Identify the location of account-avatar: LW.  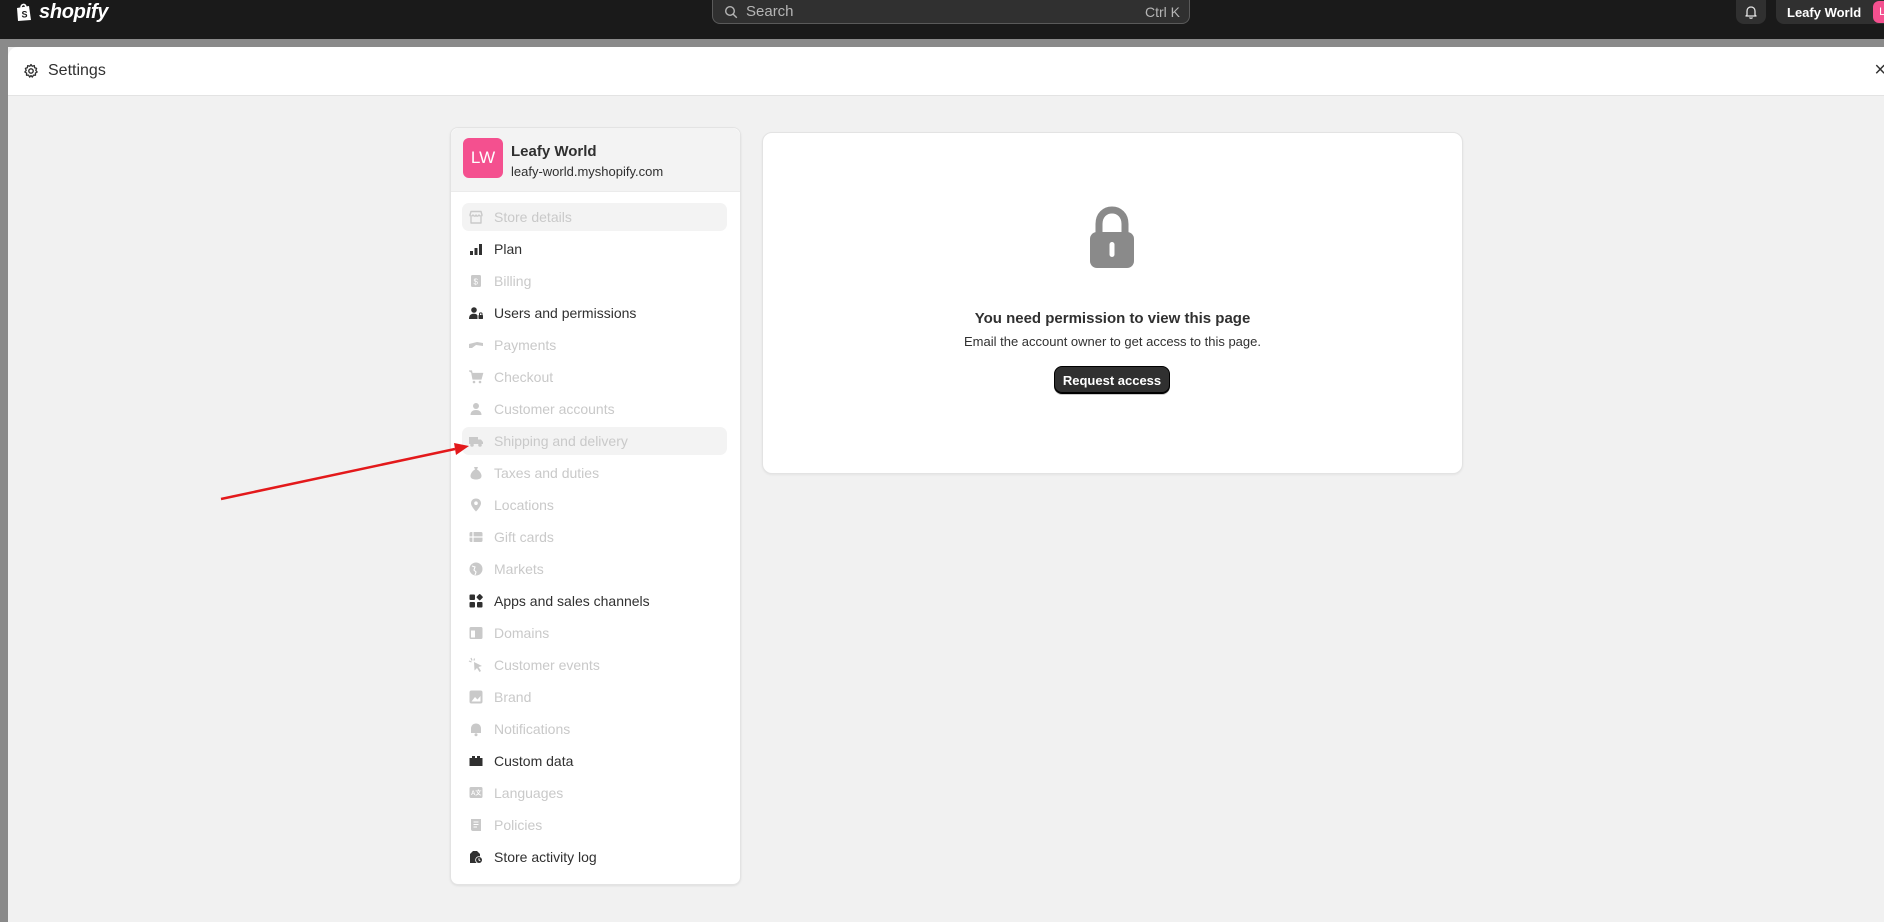
(1878, 12).